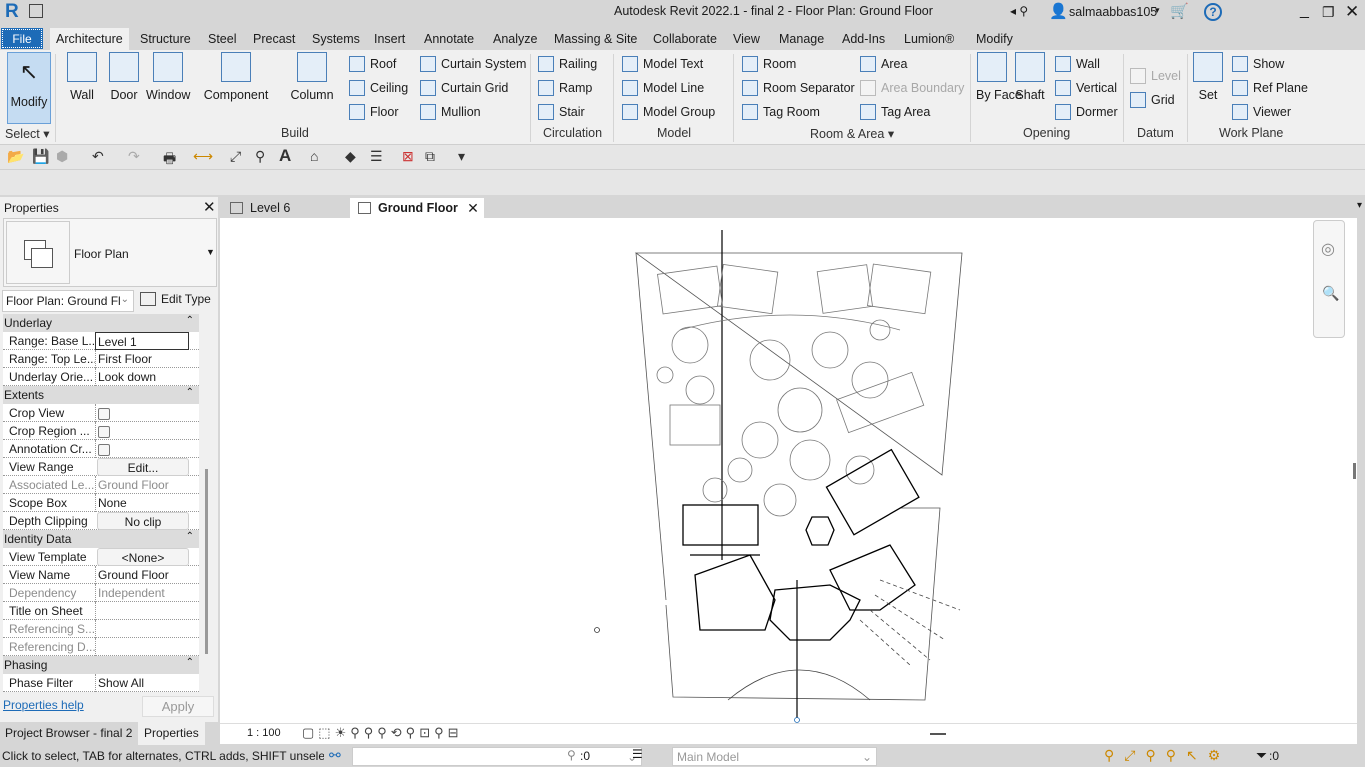  I want to click on property-group-header: Phasing ⌃, so click(101, 665).